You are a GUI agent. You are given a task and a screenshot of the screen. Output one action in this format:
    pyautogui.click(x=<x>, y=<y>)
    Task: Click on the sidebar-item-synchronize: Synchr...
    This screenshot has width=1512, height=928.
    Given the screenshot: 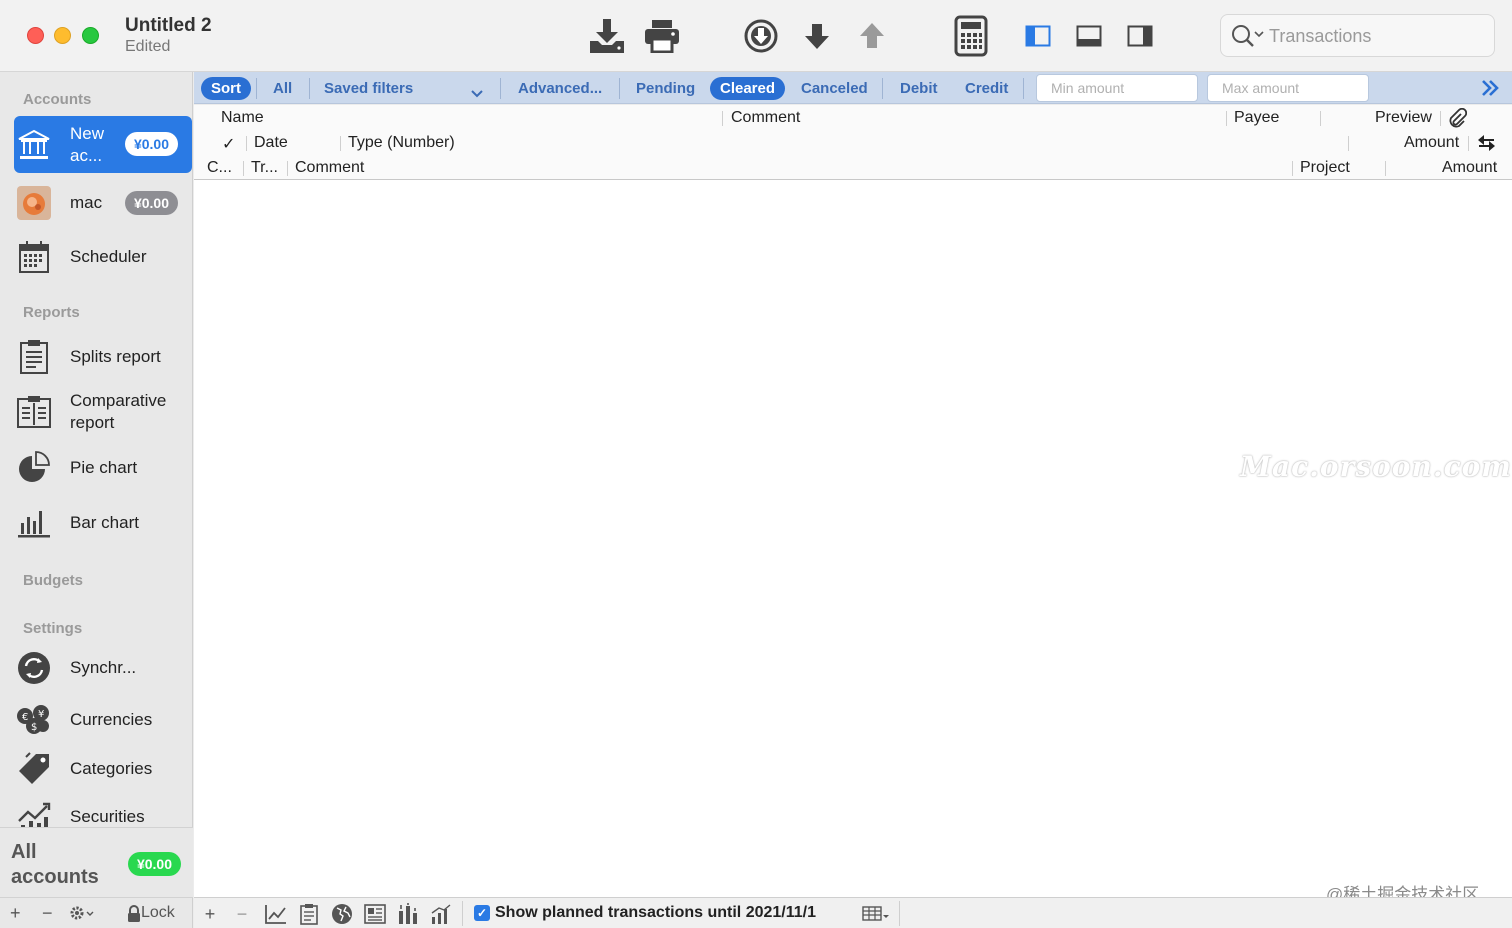 What is the action you would take?
    pyautogui.click(x=103, y=668)
    